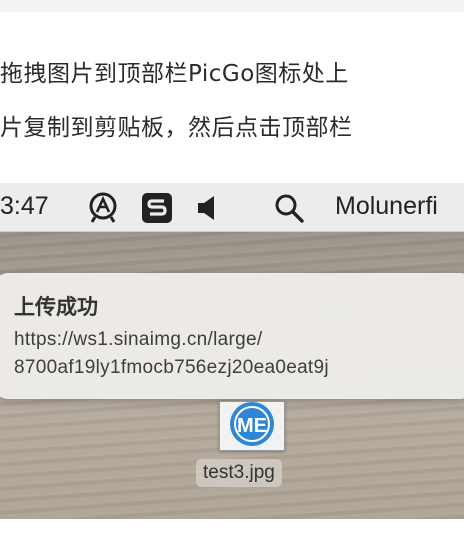 The image size is (464, 540). Describe the element at coordinates (239, 473) in the screenshot. I see `file-name-label: test3.jpg` at that location.